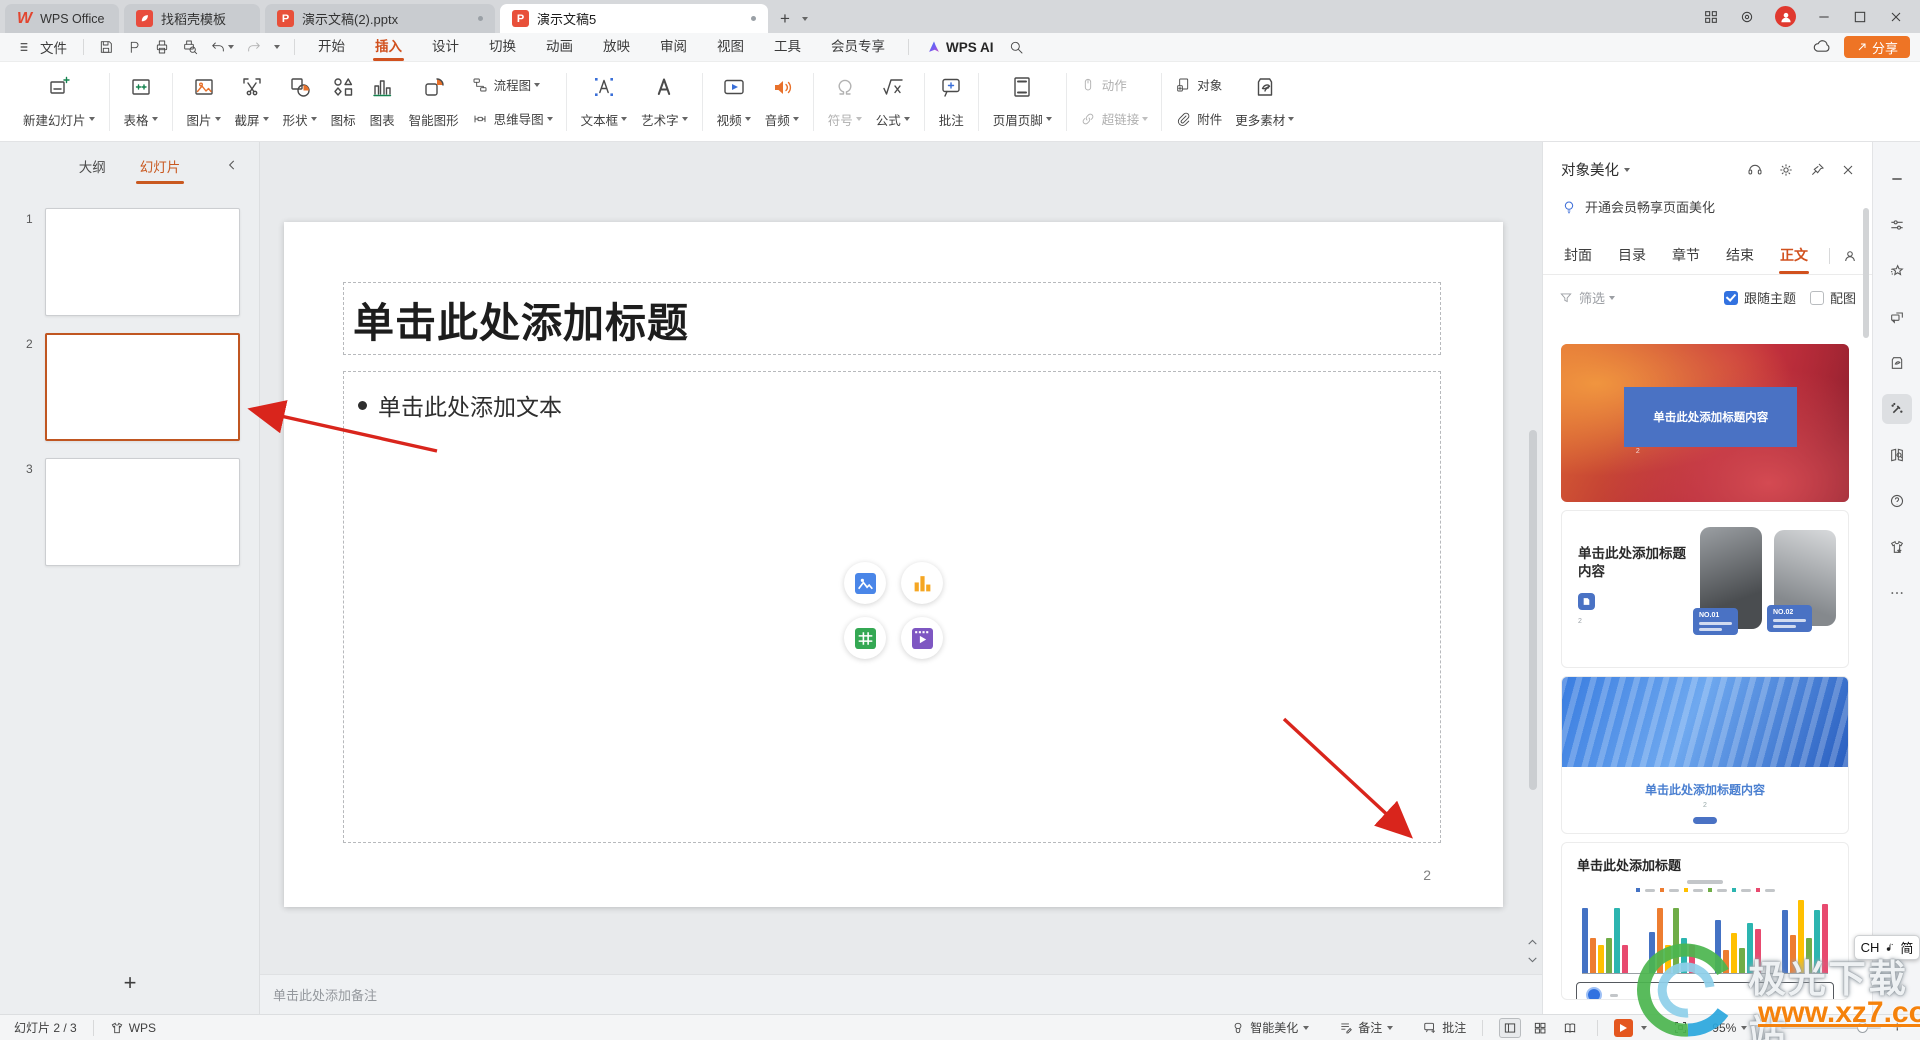 The width and height of the screenshot is (1920, 1040). I want to click on tab-animation: 动画, so click(559, 47).